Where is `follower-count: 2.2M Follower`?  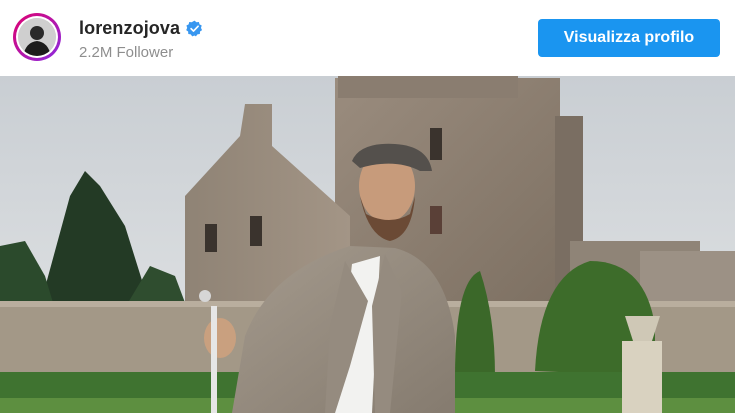 follower-count: 2.2M Follower is located at coordinates (126, 52).